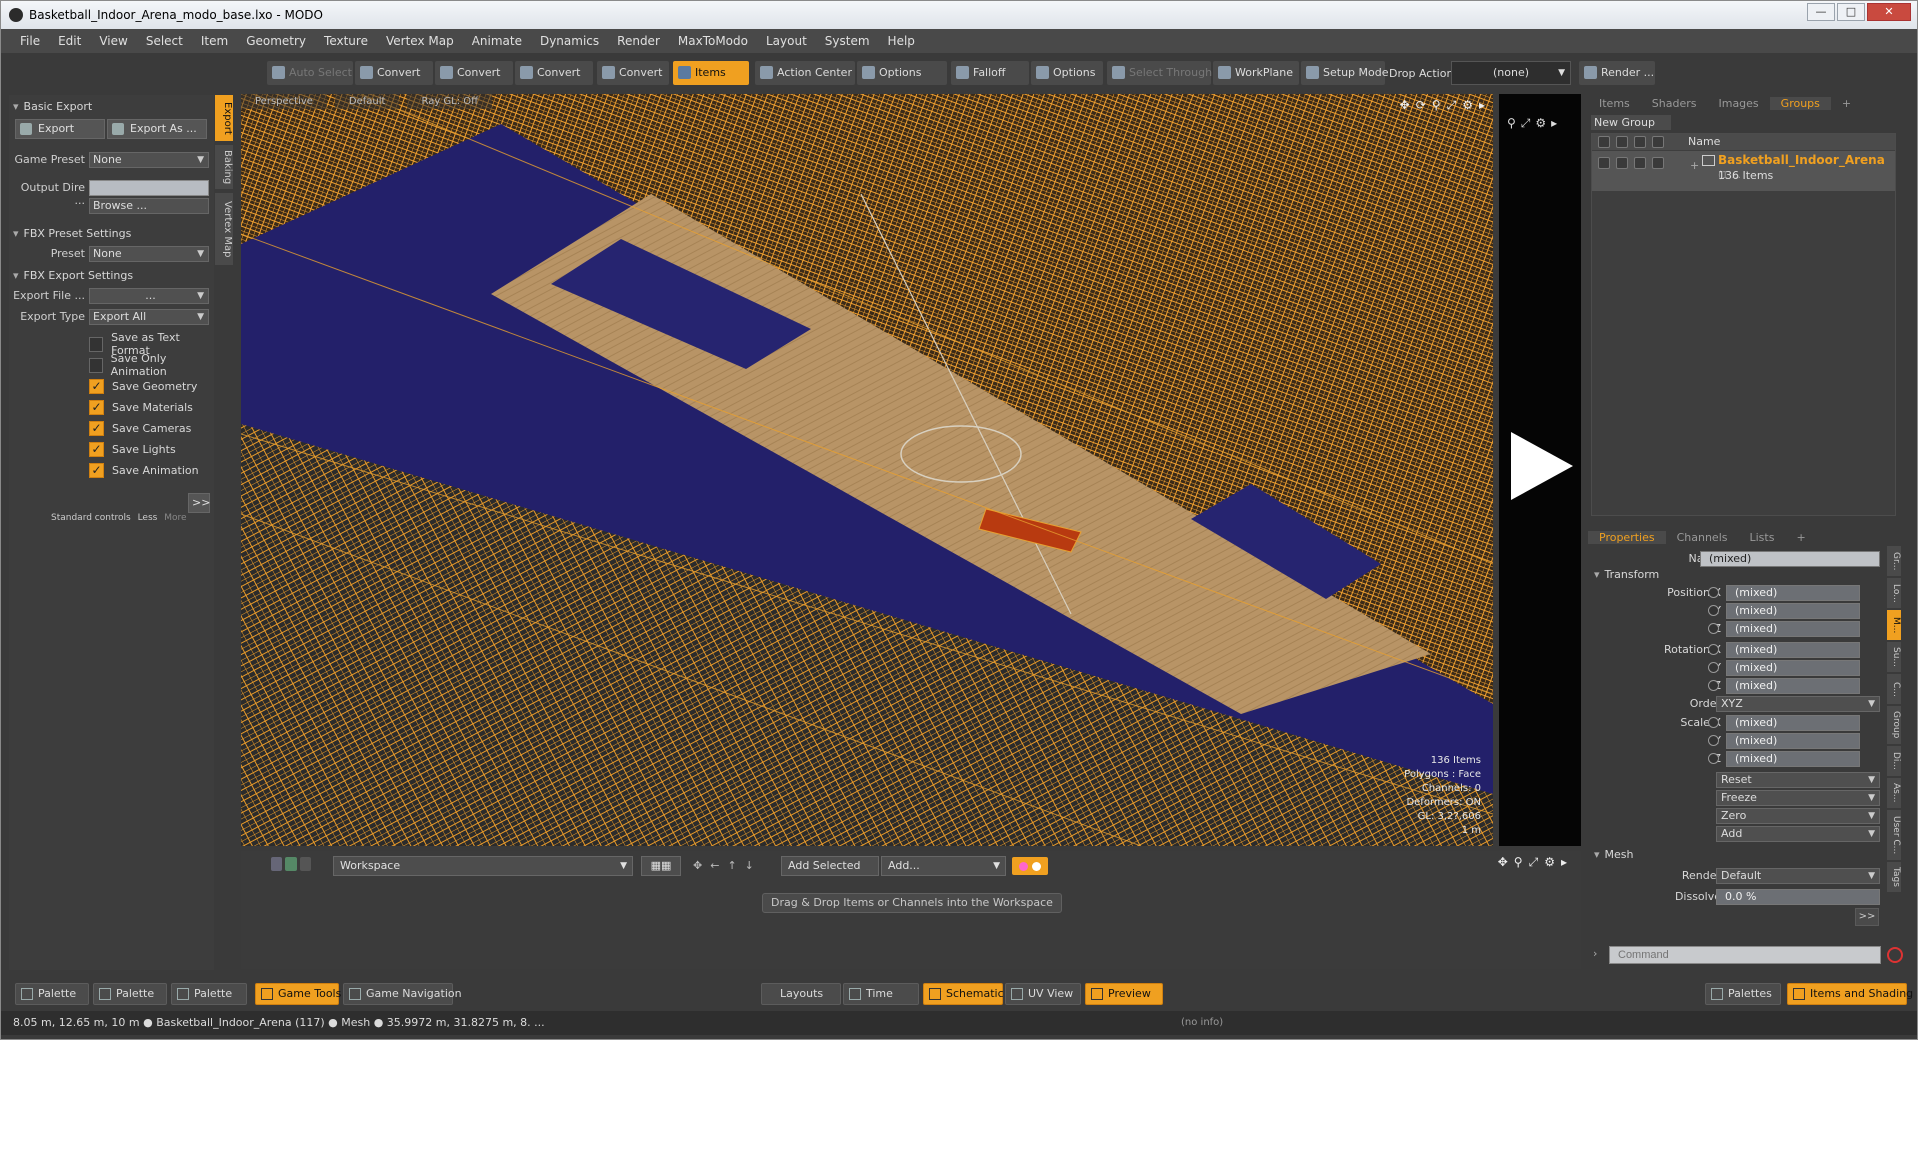 This screenshot has width=1918, height=1158. Describe the element at coordinates (132, 449) in the screenshot. I see `save-lights-checkbox: ✓ Save Lights` at that location.